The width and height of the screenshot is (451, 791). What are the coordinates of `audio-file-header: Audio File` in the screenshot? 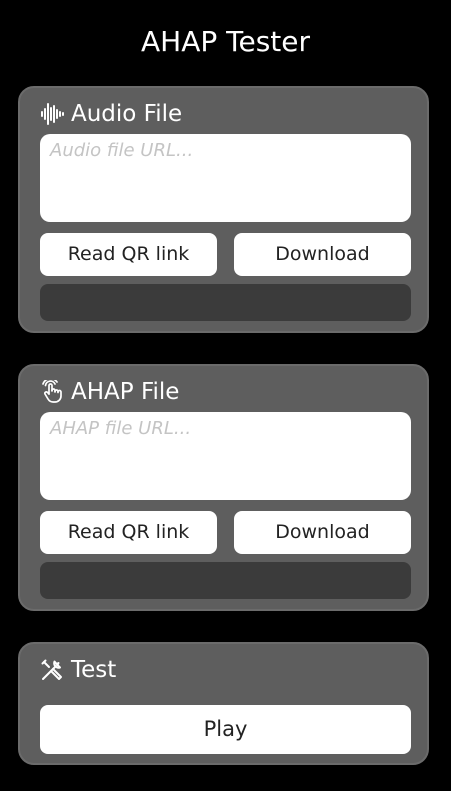 It's located at (111, 114).